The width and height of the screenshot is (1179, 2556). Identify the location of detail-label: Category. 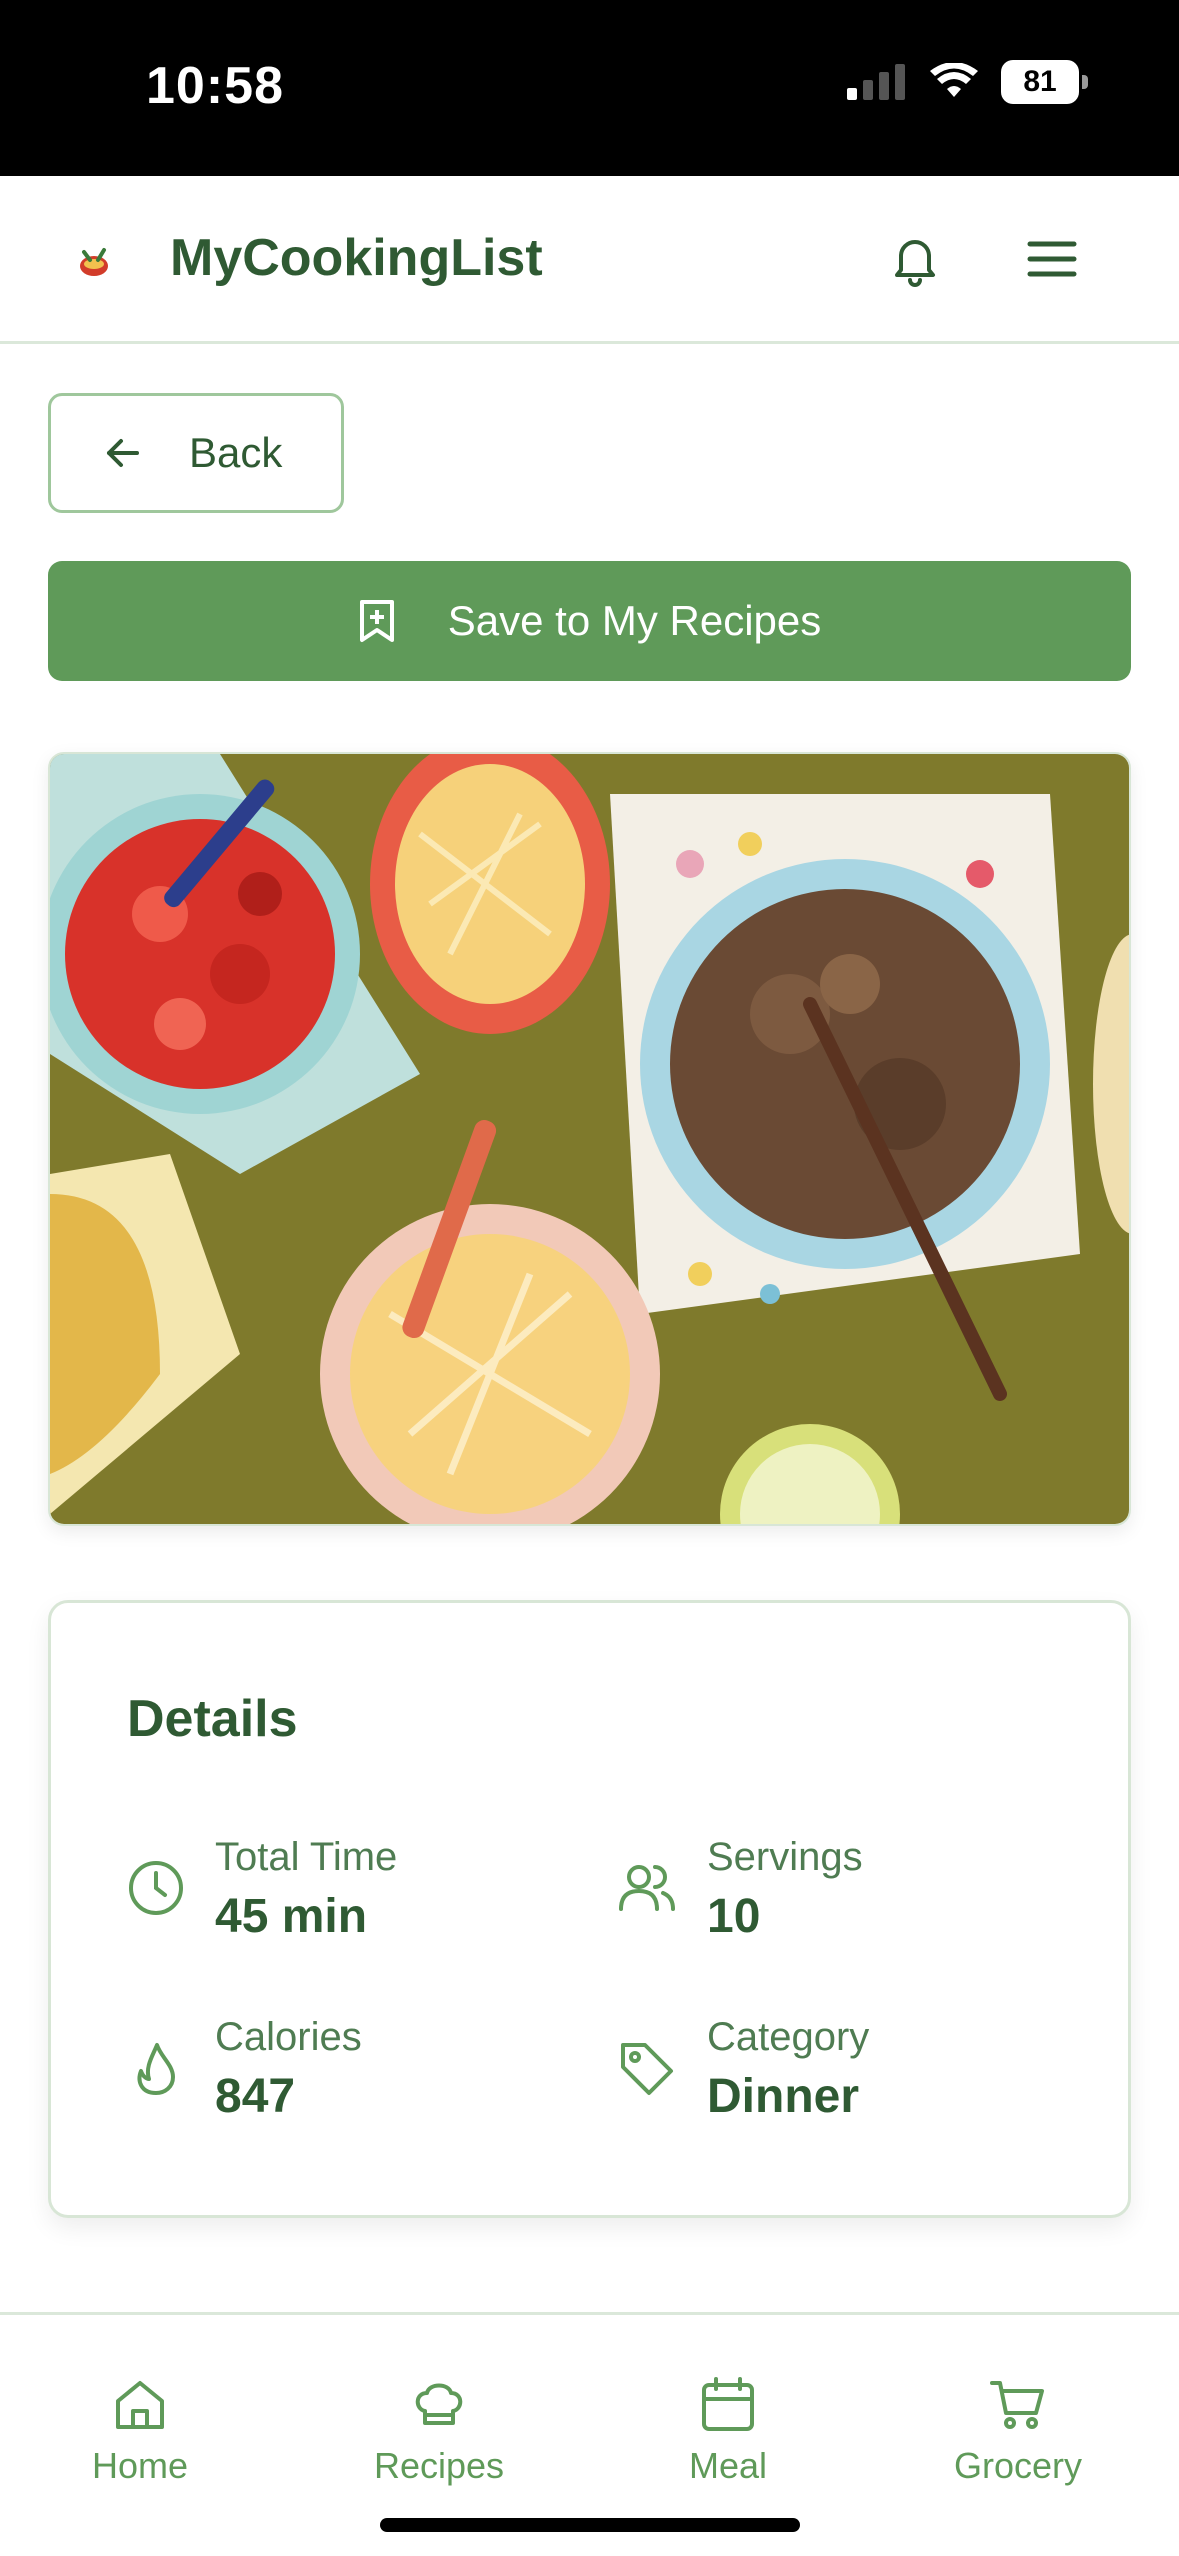
(788, 2037).